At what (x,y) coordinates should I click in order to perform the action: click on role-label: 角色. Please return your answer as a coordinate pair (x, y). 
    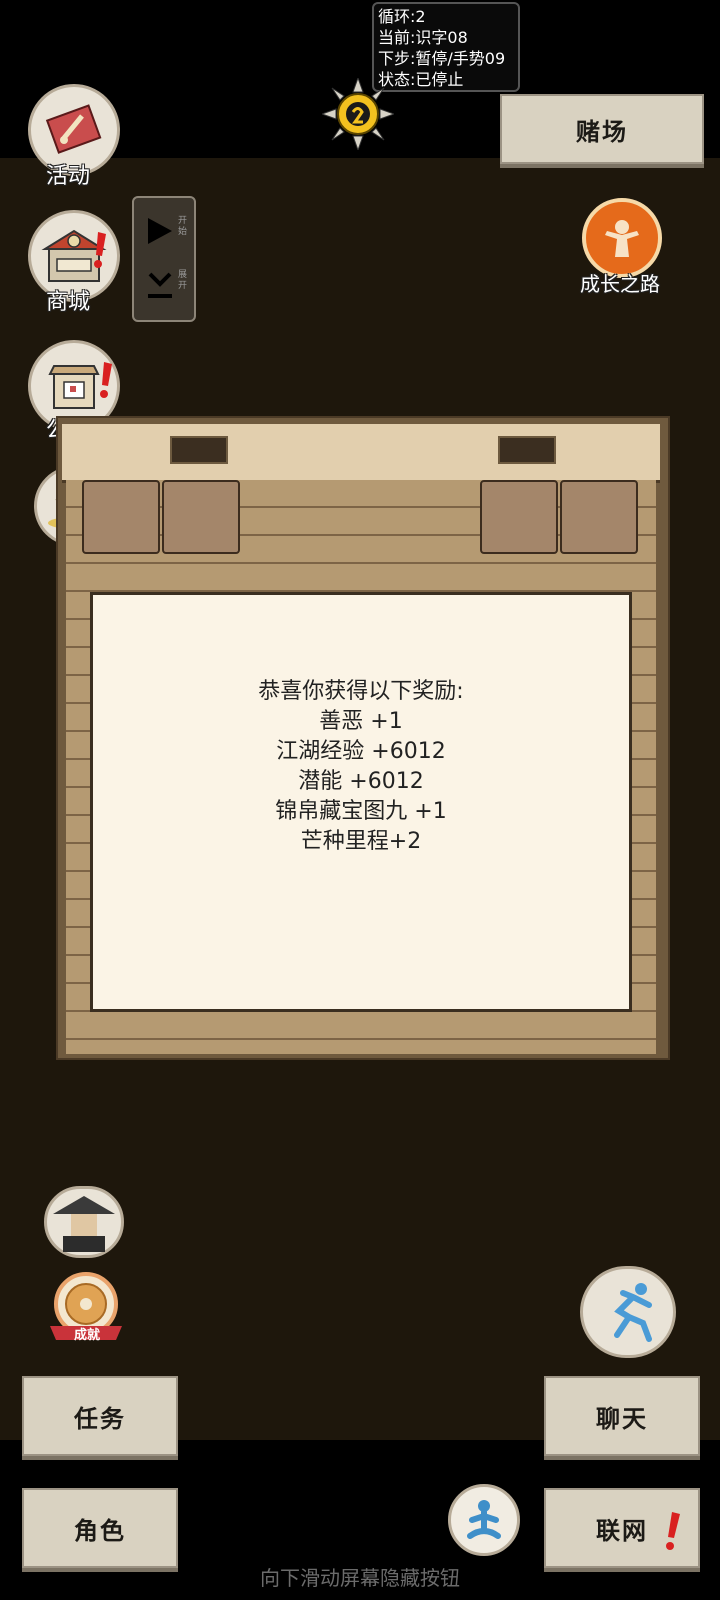
    Looking at the image, I should click on (100, 1530).